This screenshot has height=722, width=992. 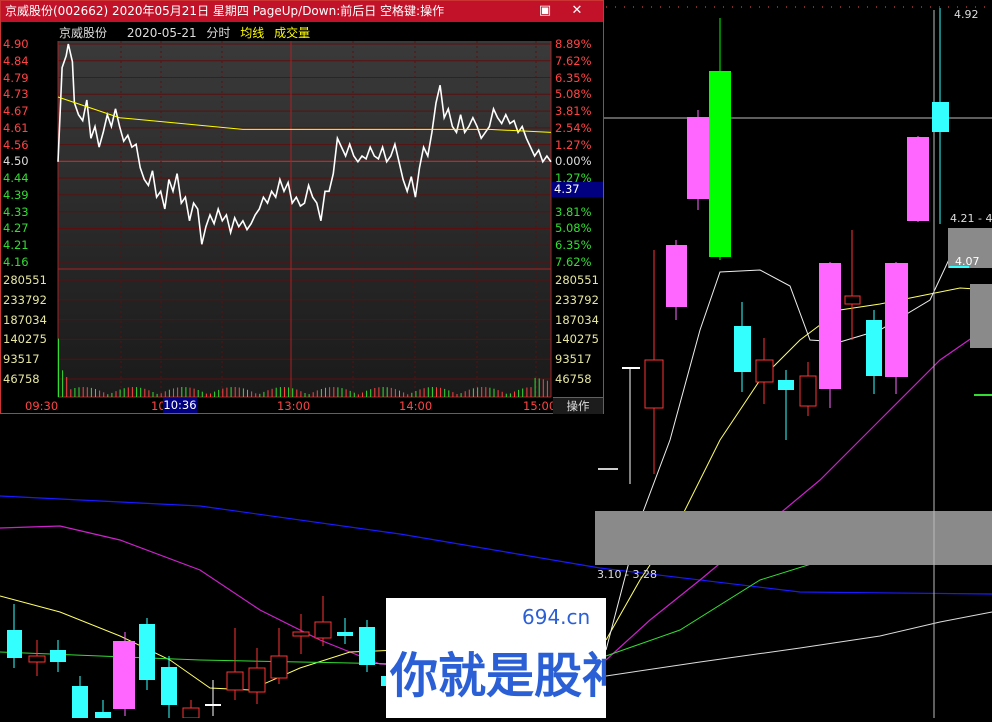 What do you see at coordinates (294, 406) in the screenshot?
I see `time-tick-label: 13:00` at bounding box center [294, 406].